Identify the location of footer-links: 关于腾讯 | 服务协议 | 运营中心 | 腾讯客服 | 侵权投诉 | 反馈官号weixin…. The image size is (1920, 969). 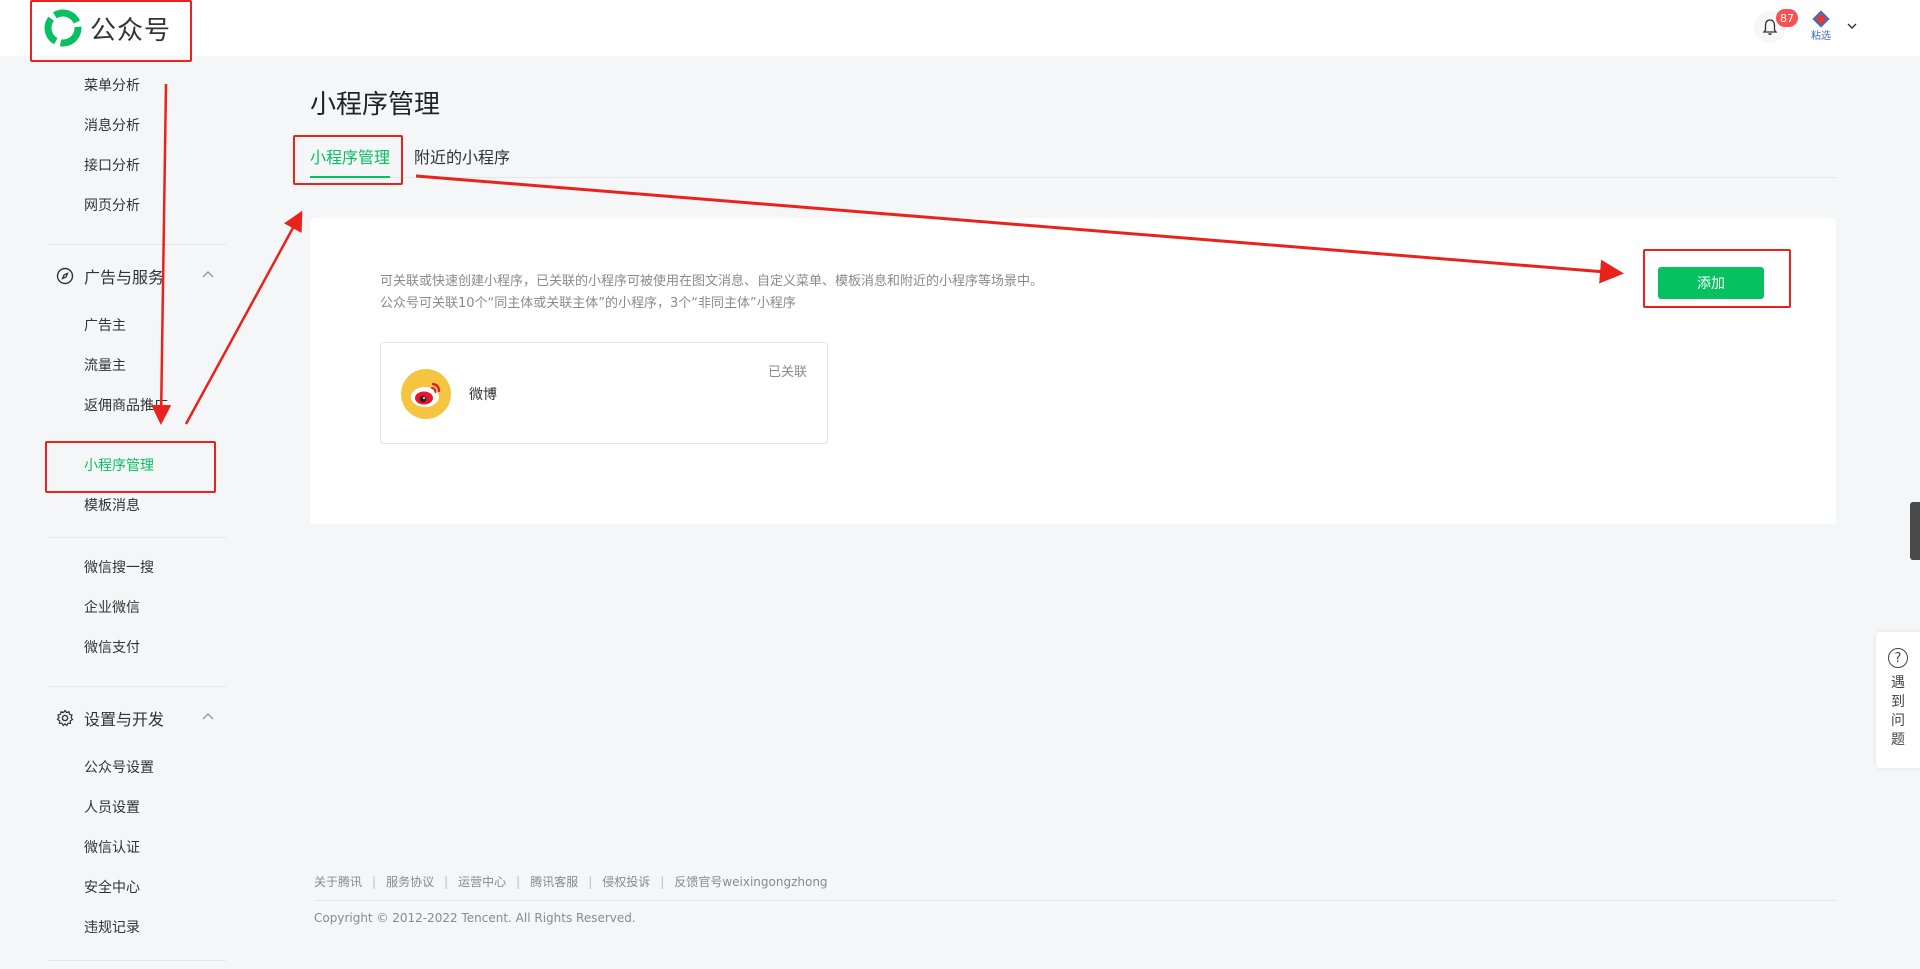
(571, 881).